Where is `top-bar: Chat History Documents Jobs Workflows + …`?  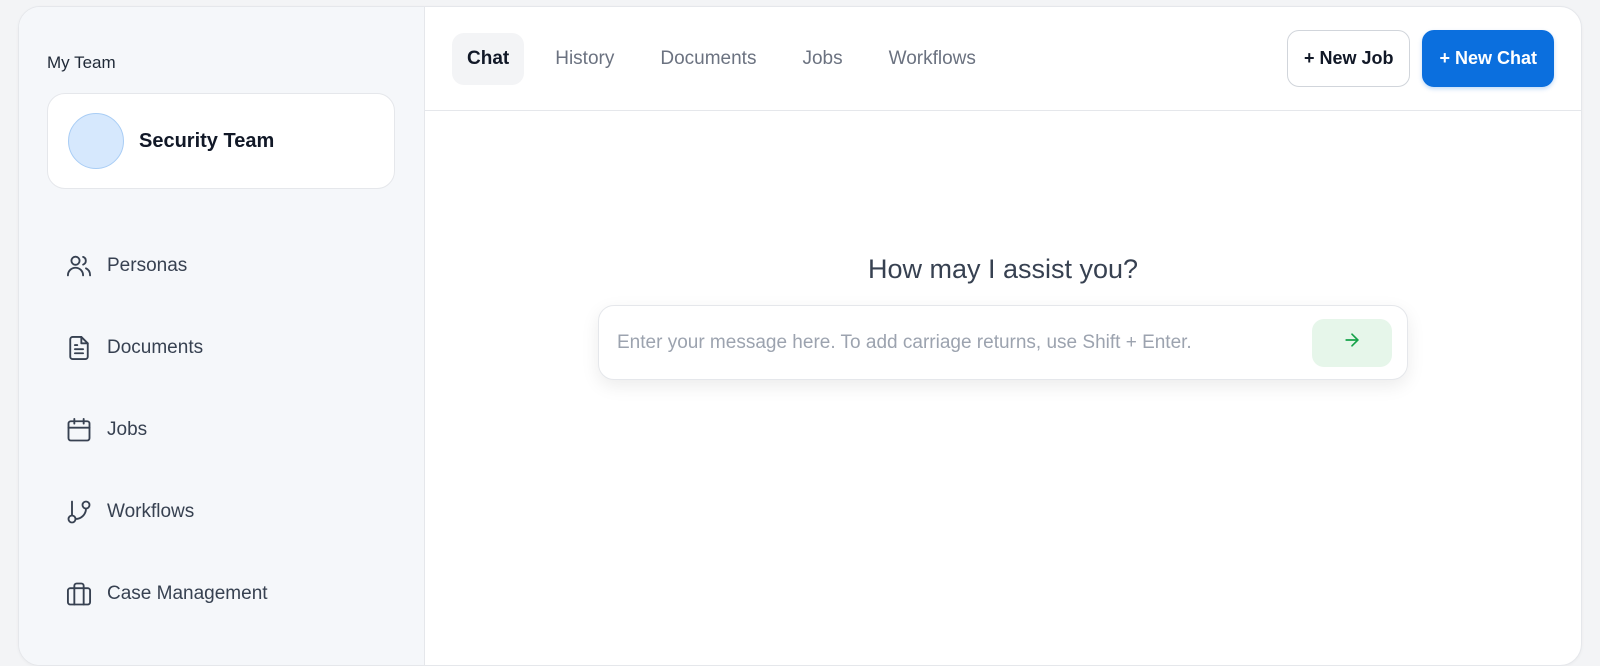
top-bar: Chat History Documents Jobs Workflows + … is located at coordinates (1003, 59).